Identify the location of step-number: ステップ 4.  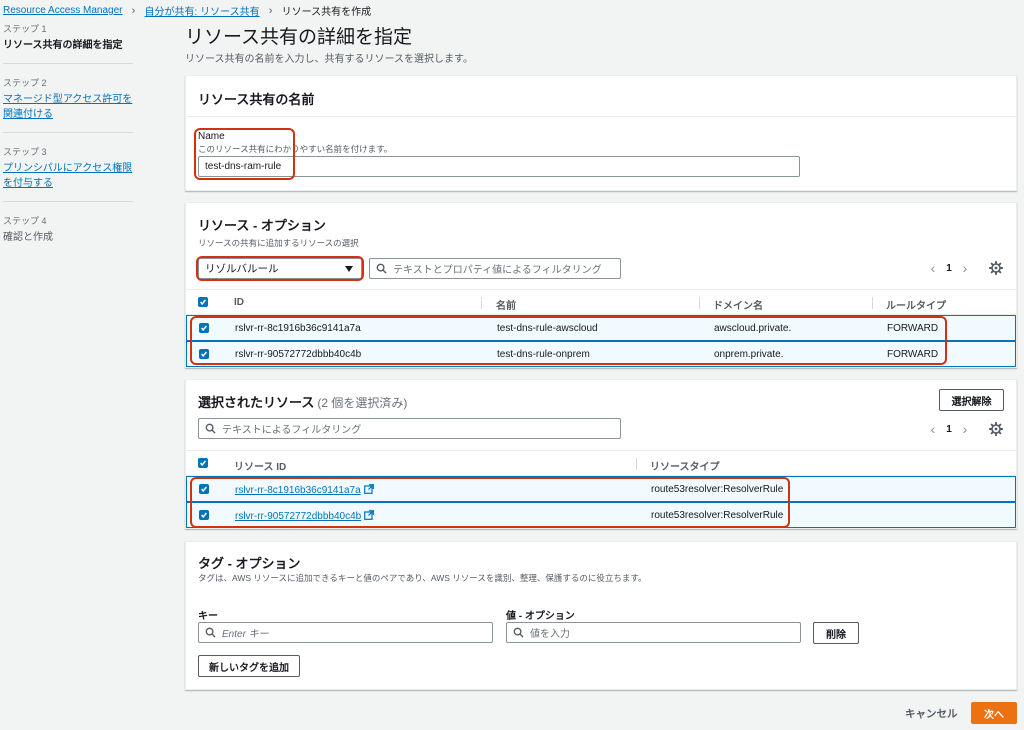
(25, 221).